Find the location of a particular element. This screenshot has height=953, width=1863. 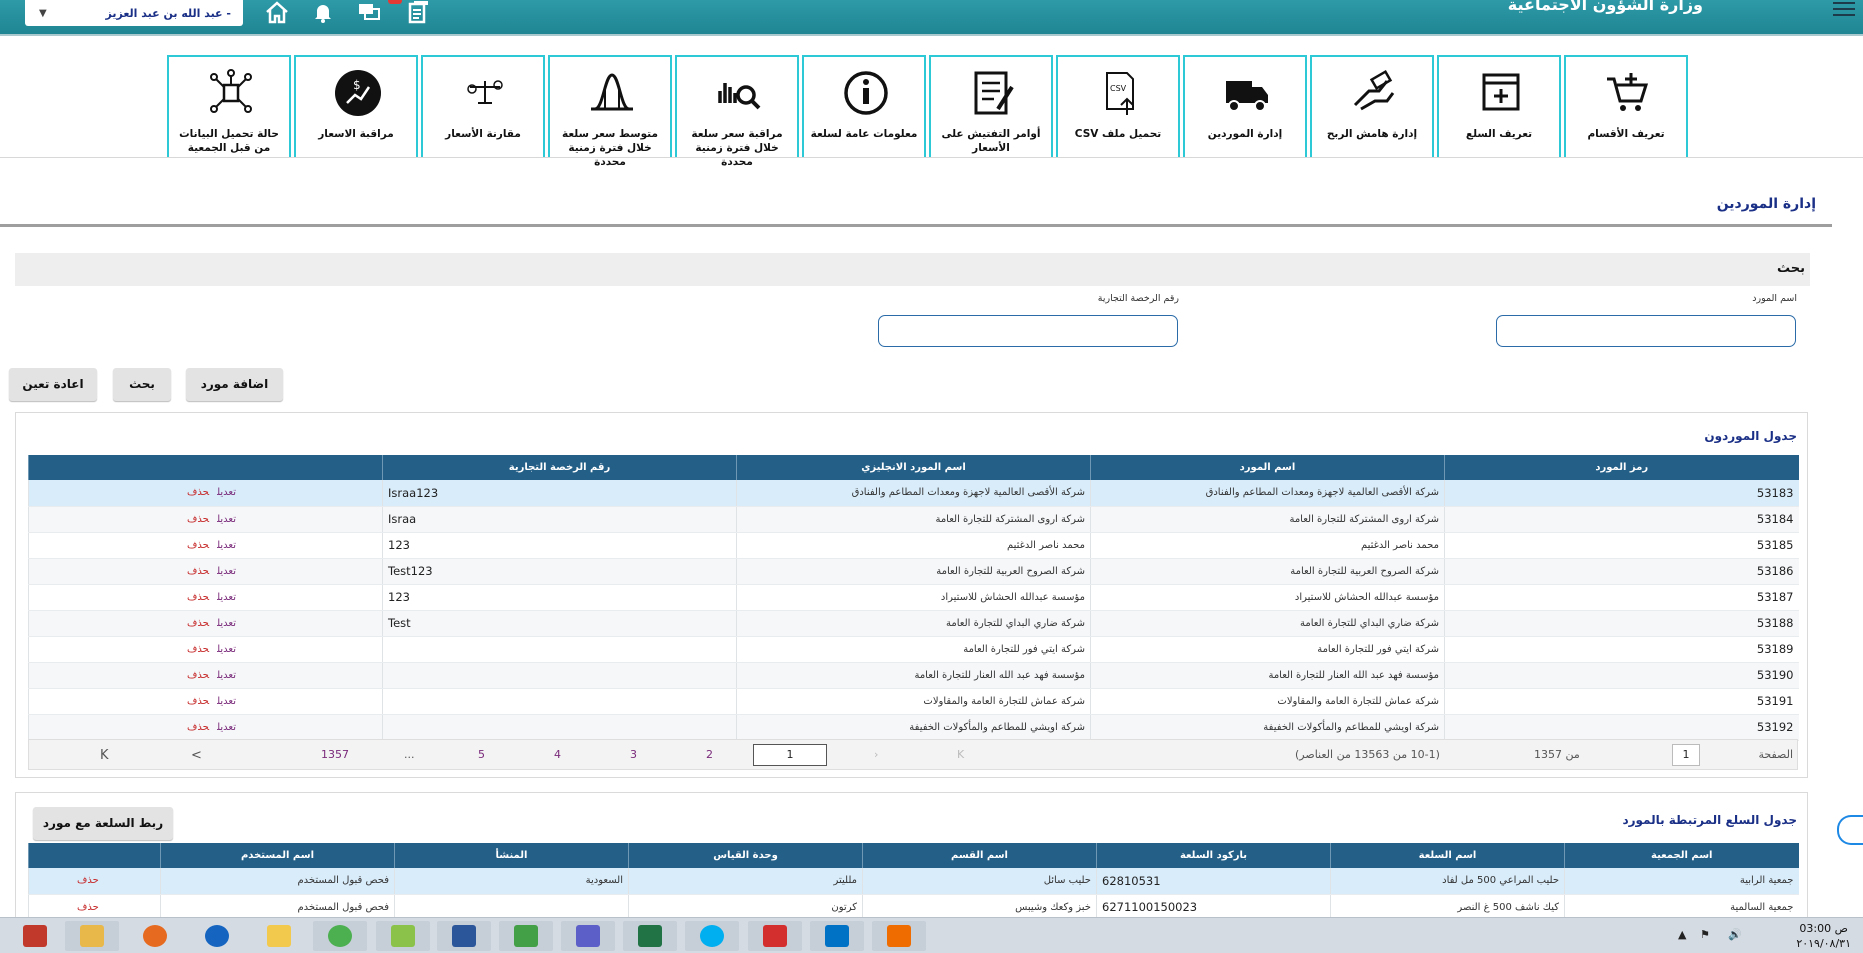

link-item-supplier-button: ربط السلعة مع مورد is located at coordinates (103, 823).